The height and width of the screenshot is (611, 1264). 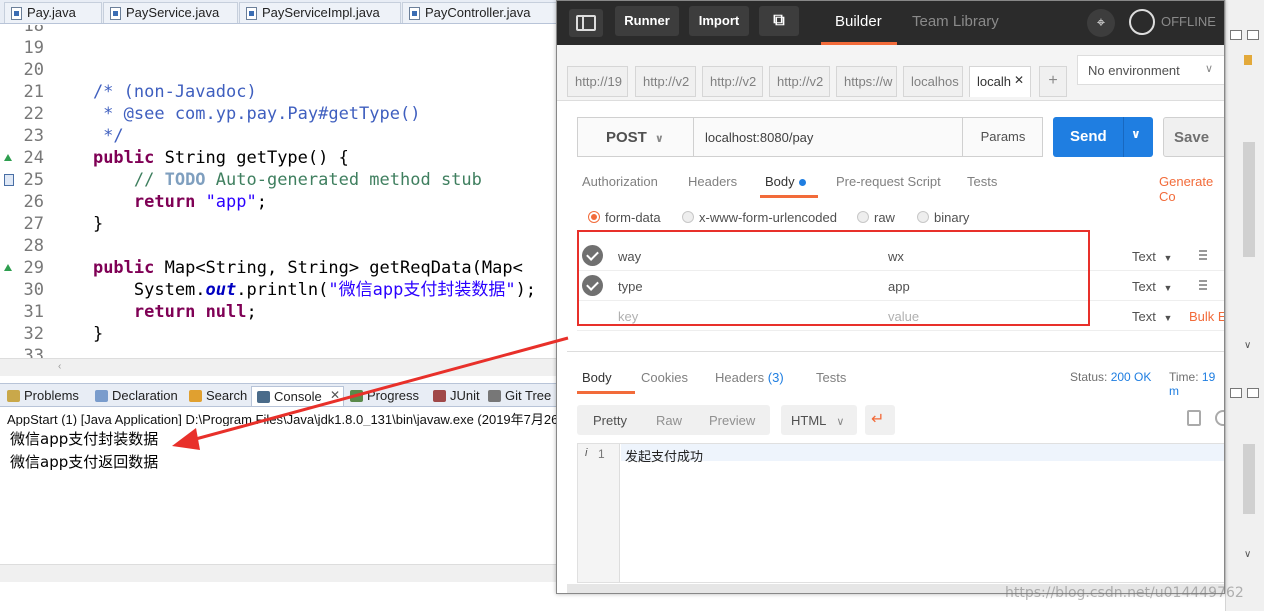 What do you see at coordinates (280, 573) in the screenshot?
I see `console-horizontal-scrollbar` at bounding box center [280, 573].